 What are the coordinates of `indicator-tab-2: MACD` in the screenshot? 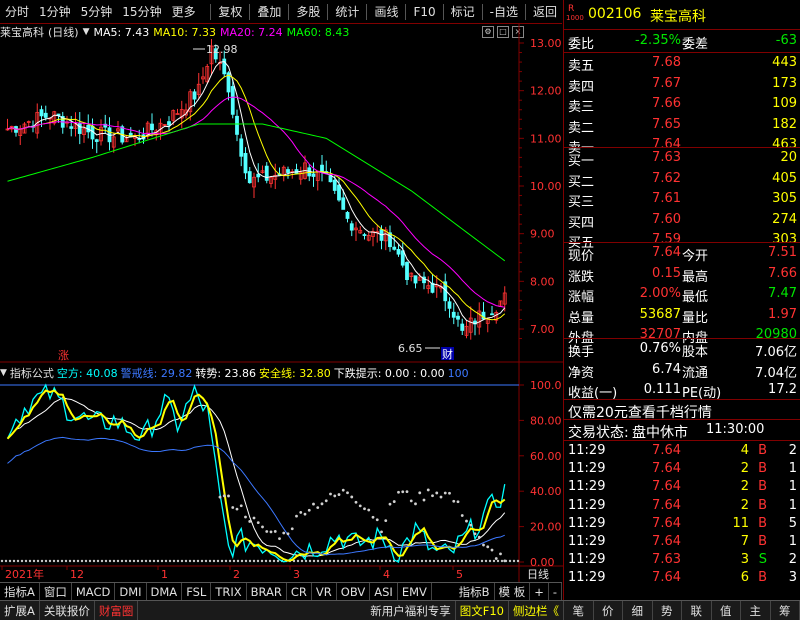 It's located at (94, 591).